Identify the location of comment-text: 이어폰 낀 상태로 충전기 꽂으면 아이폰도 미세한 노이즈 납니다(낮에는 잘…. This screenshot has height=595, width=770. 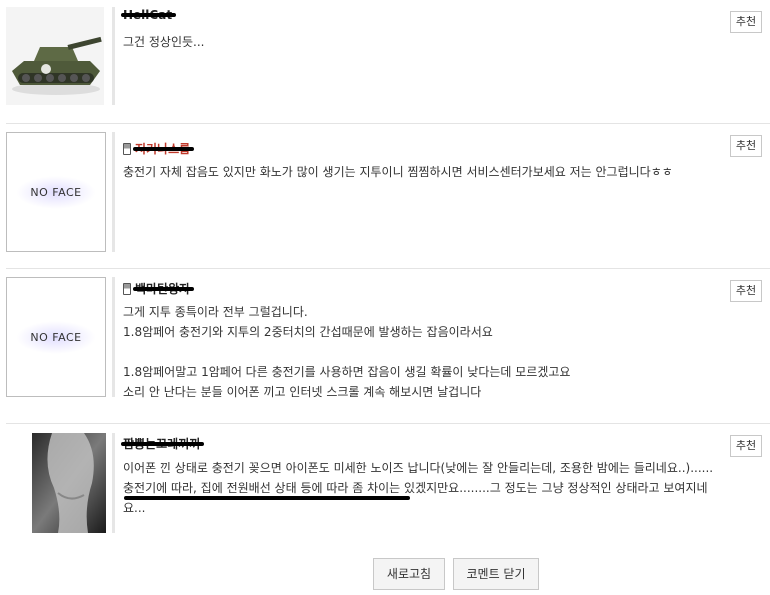
(418, 488).